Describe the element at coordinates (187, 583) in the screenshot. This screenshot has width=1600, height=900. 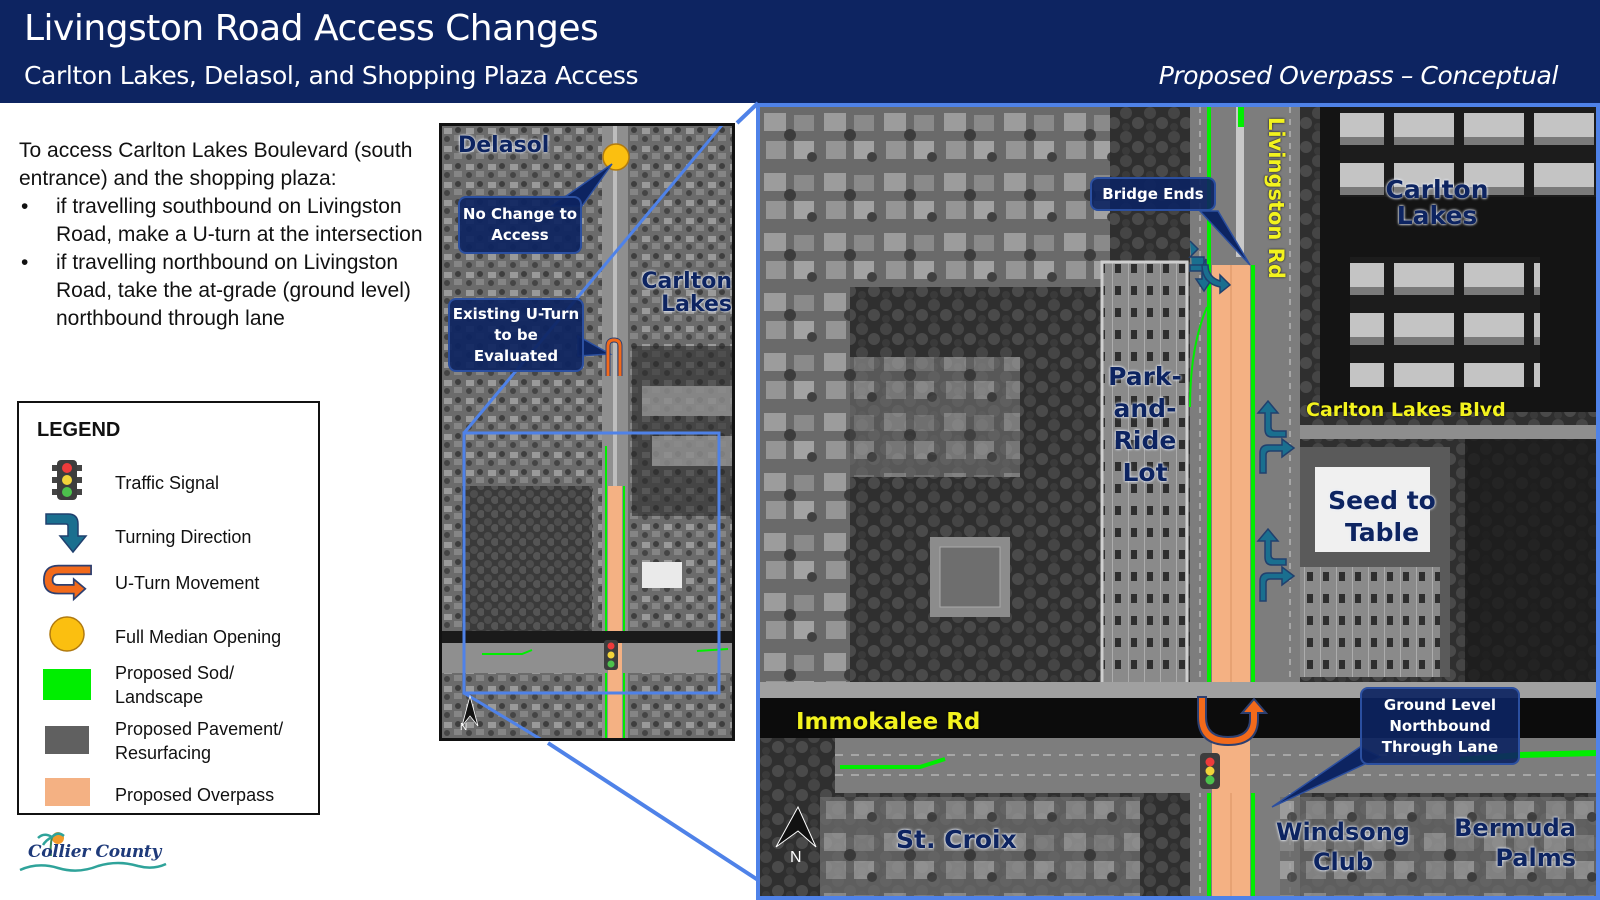
I see `legend-label: U-Turn Movement` at that location.